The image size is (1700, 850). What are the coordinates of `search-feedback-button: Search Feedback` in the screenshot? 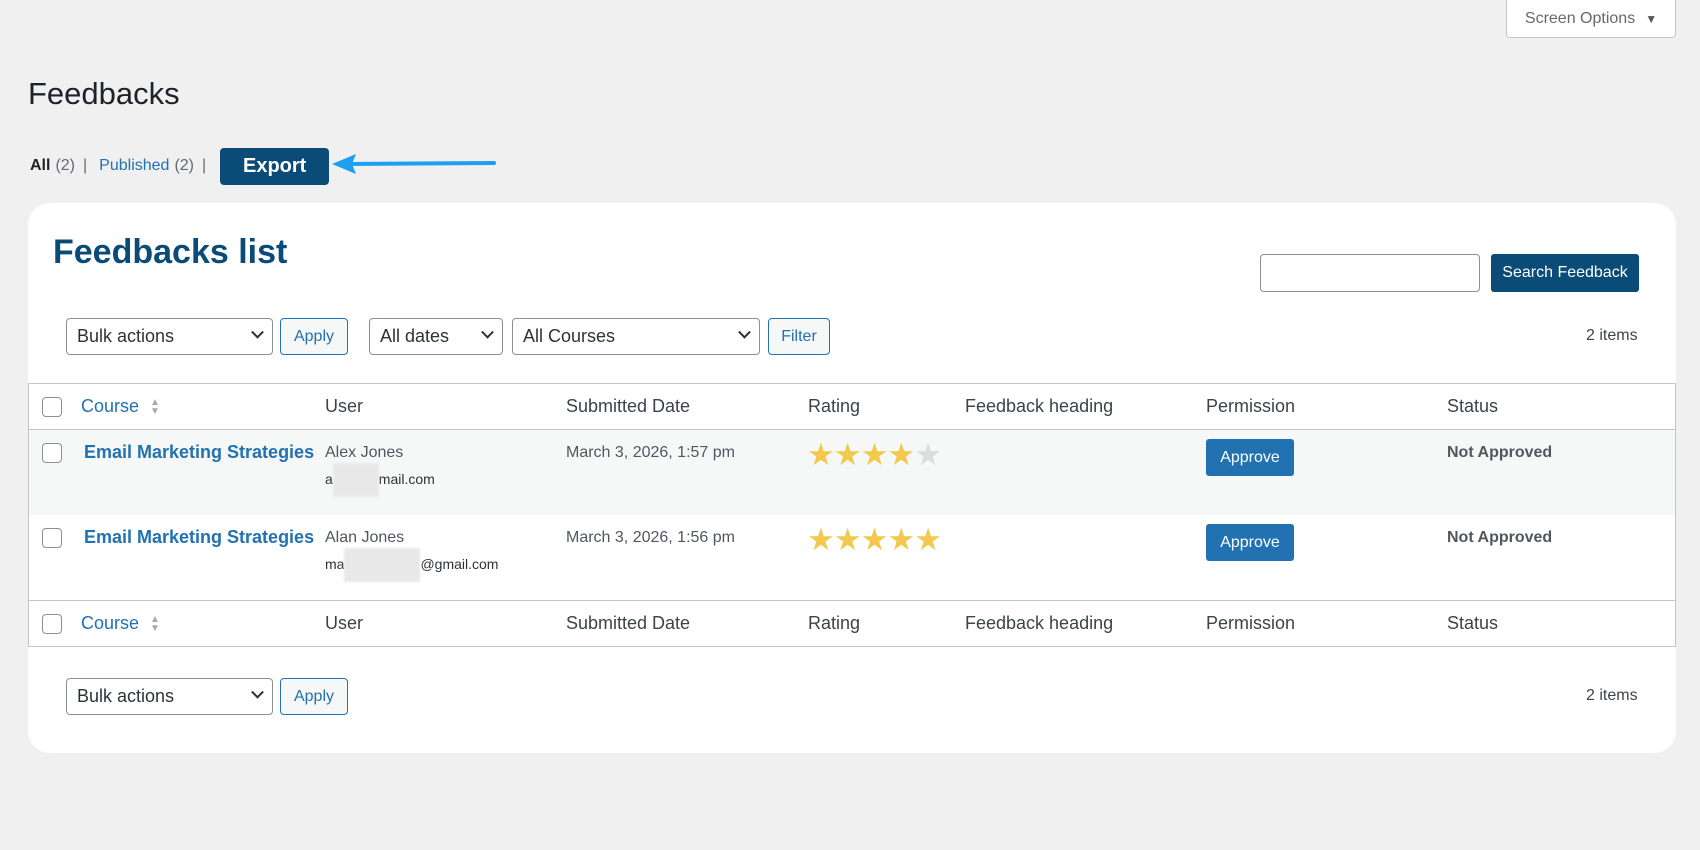 It's located at (1565, 273).